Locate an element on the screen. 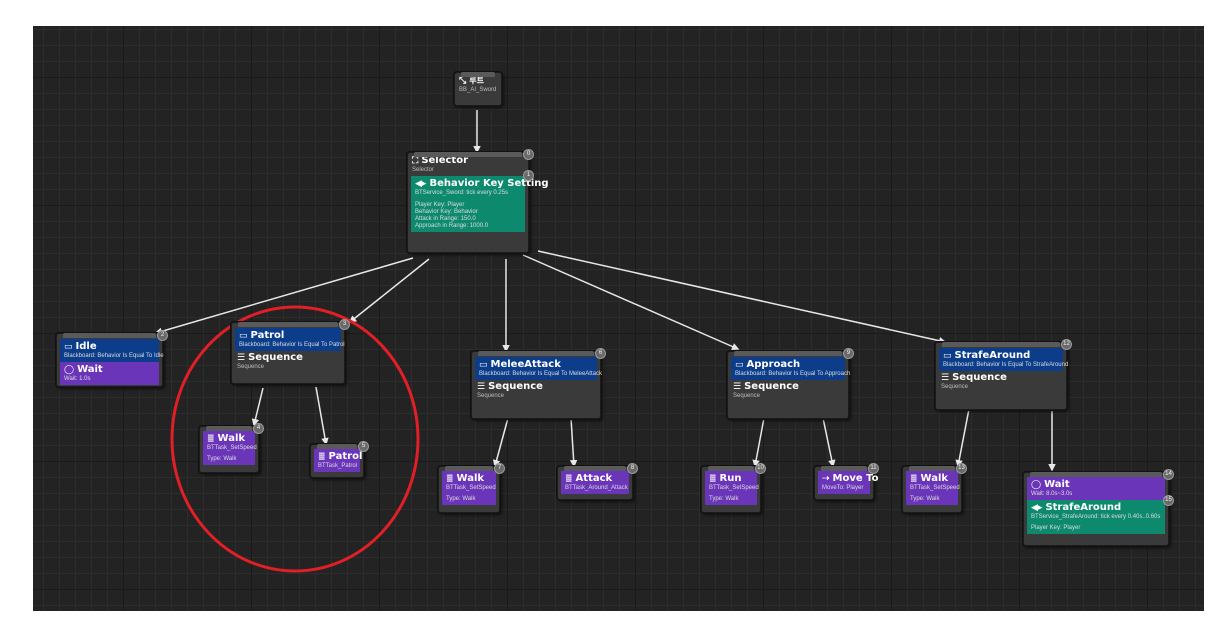 The image size is (1227, 641). patrol-walk-task-node: 4 ≣ Walk BTTask_SetSpeed Type: Walk is located at coordinates (231, 448).